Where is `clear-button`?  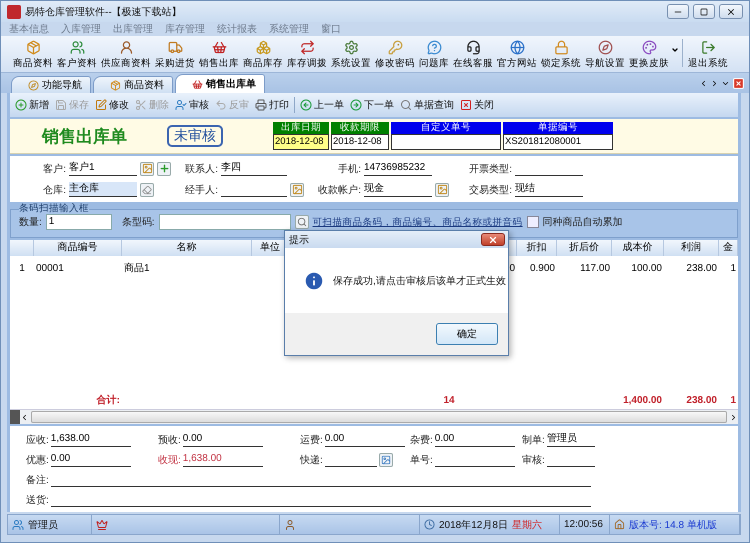 clear-button is located at coordinates (147, 189).